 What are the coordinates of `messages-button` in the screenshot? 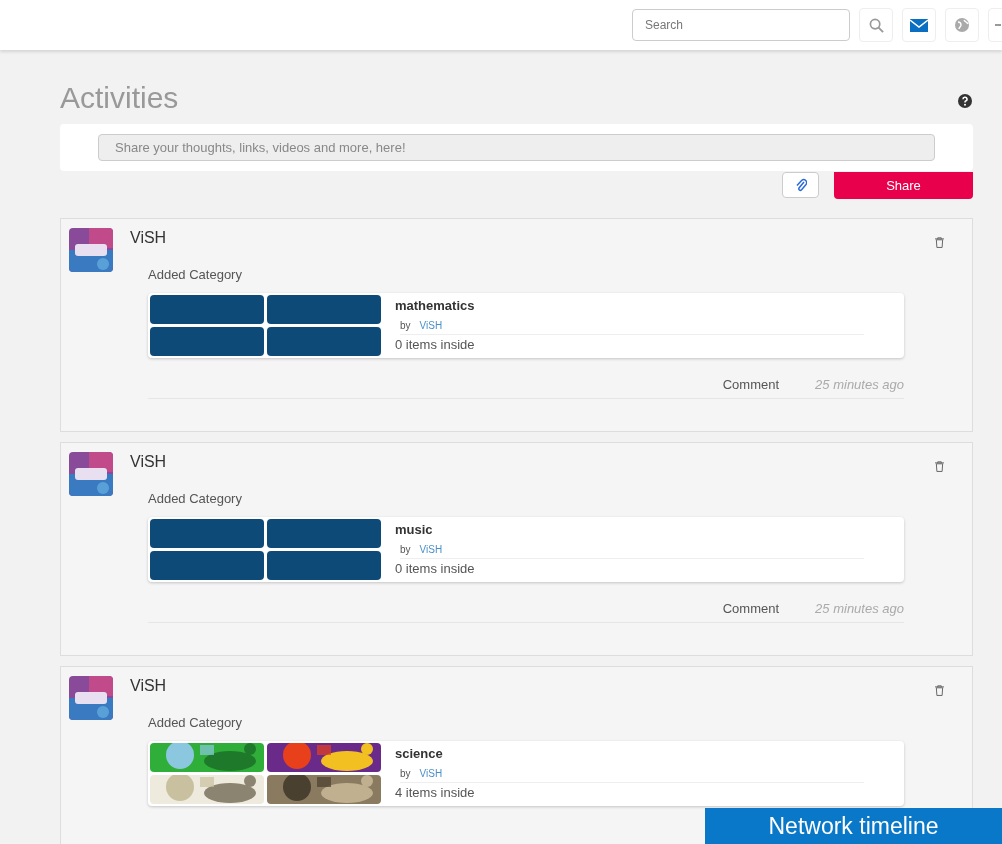 It's located at (919, 25).